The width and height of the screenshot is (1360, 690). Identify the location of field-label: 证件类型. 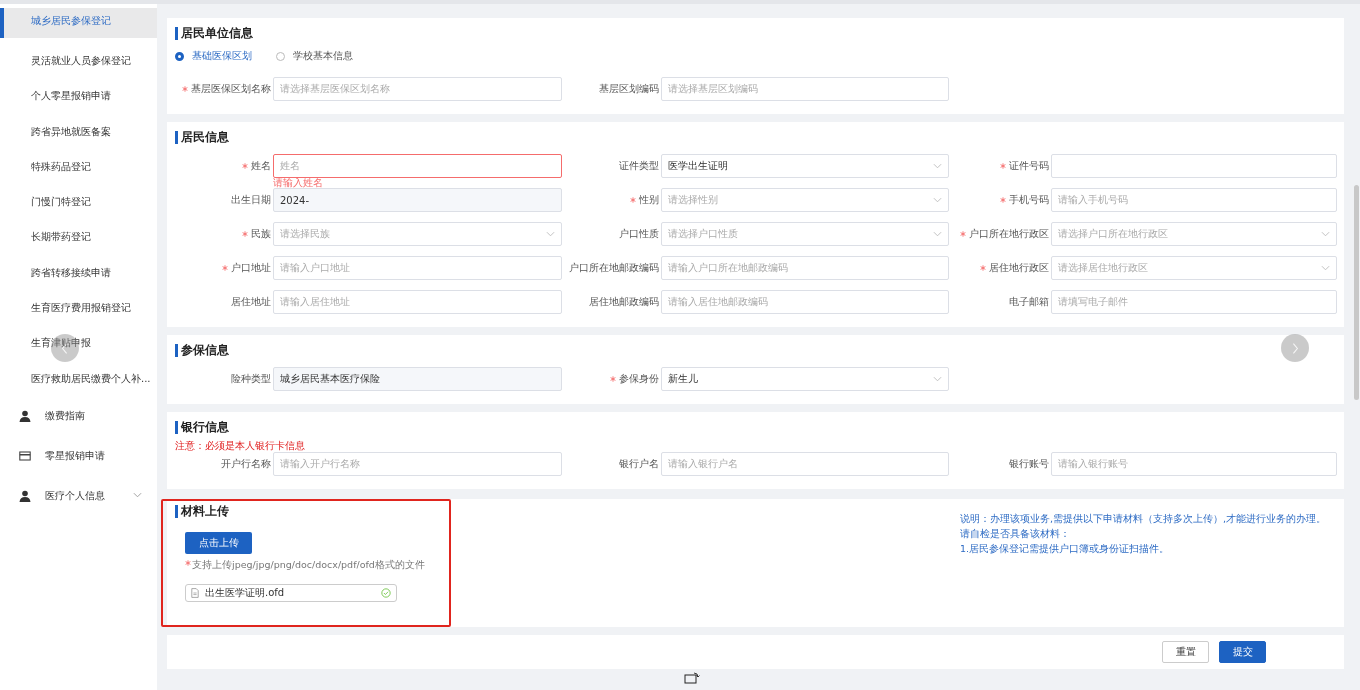
(639, 166).